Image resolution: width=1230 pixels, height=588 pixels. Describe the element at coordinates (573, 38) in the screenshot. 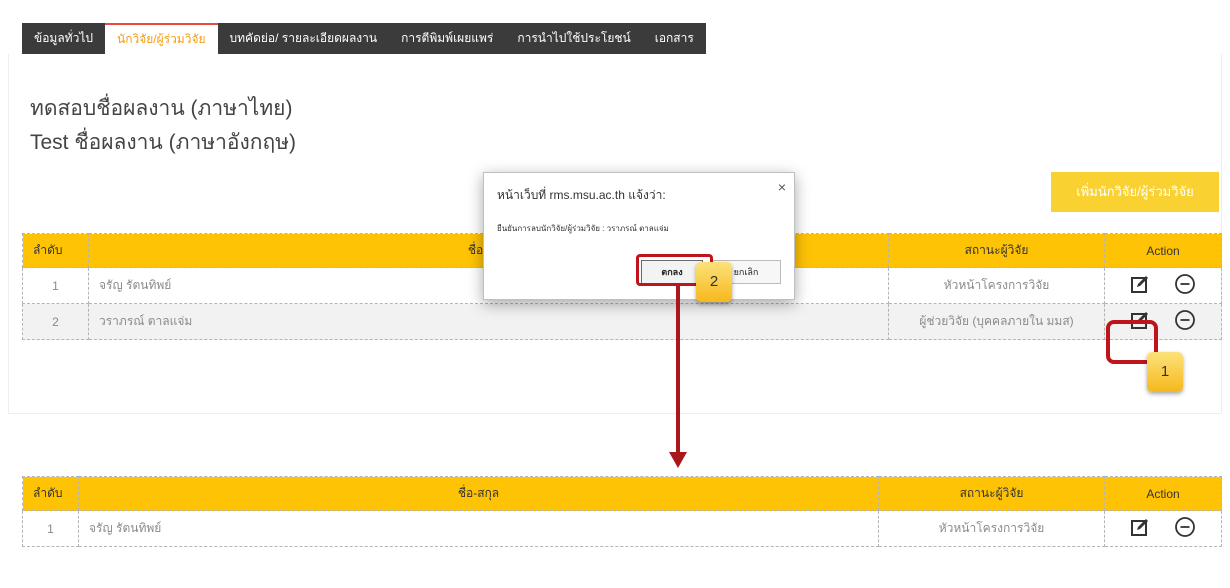

I see `tab-utilization: การนำไปใช้ประโยชน์` at that location.